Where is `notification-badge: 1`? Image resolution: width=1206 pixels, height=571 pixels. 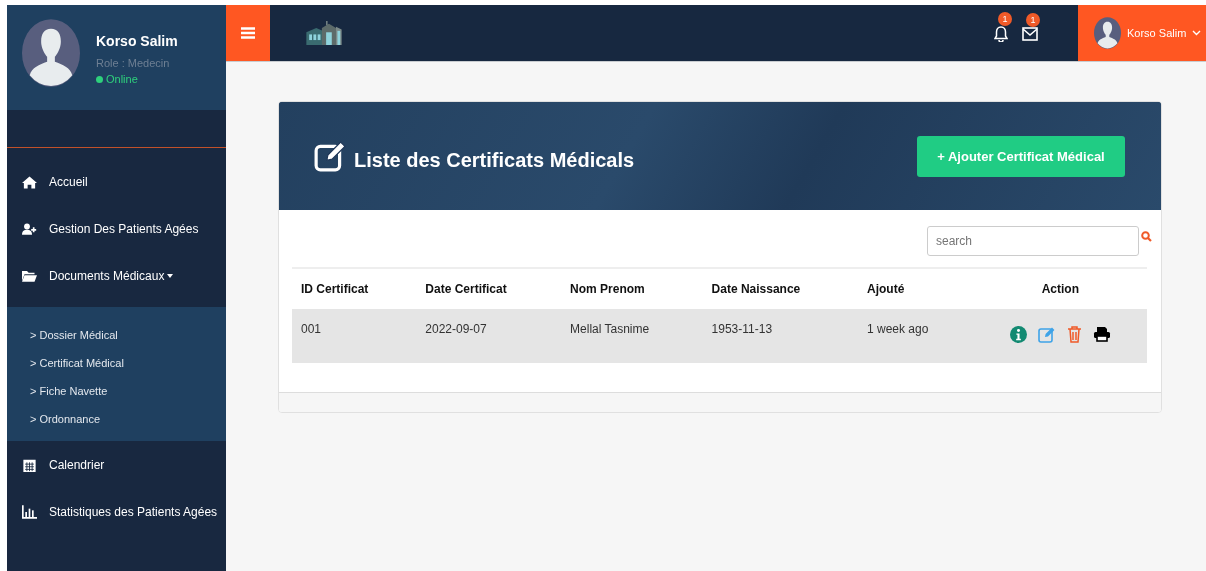 notification-badge: 1 is located at coordinates (1005, 19).